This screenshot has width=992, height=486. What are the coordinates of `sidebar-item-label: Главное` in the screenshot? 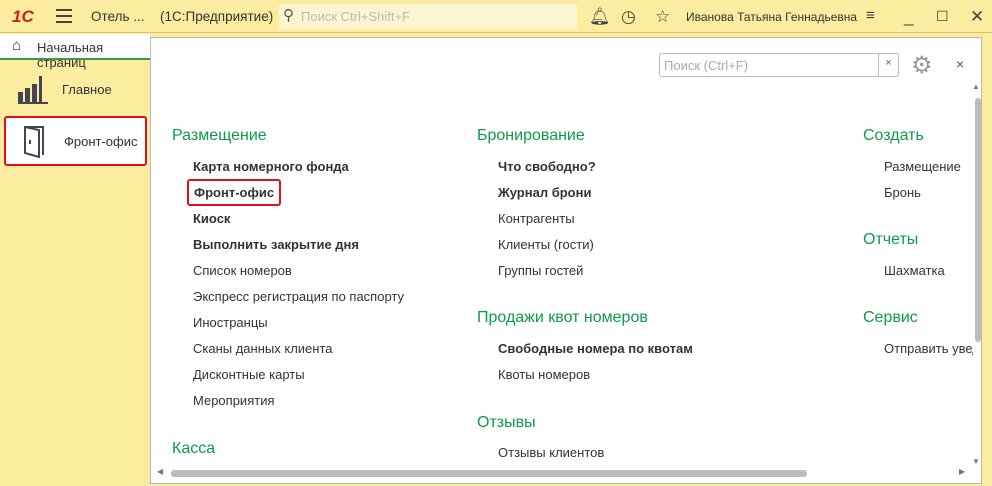 It's located at (87, 89).